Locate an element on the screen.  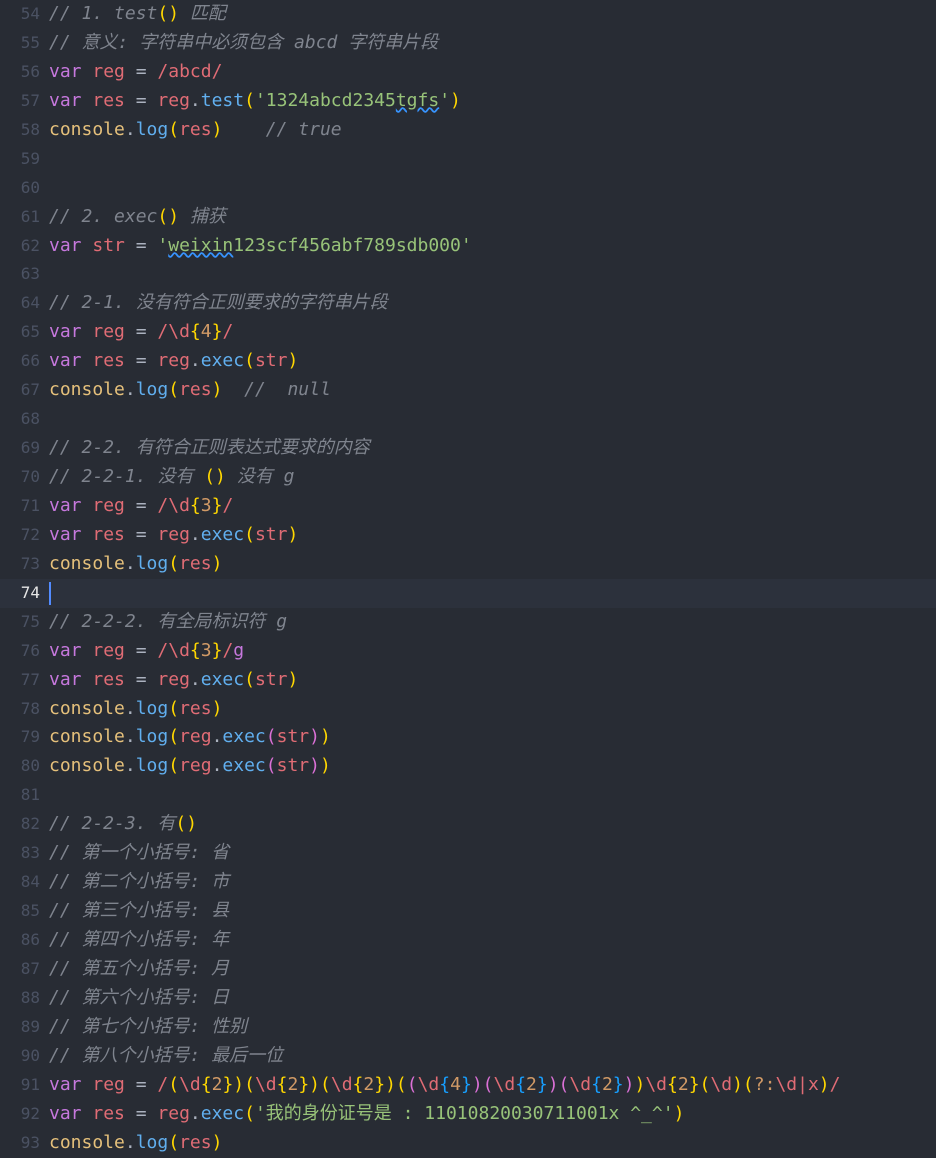
code-line: 66 var res = reg.exec(str) is located at coordinates (468, 361).